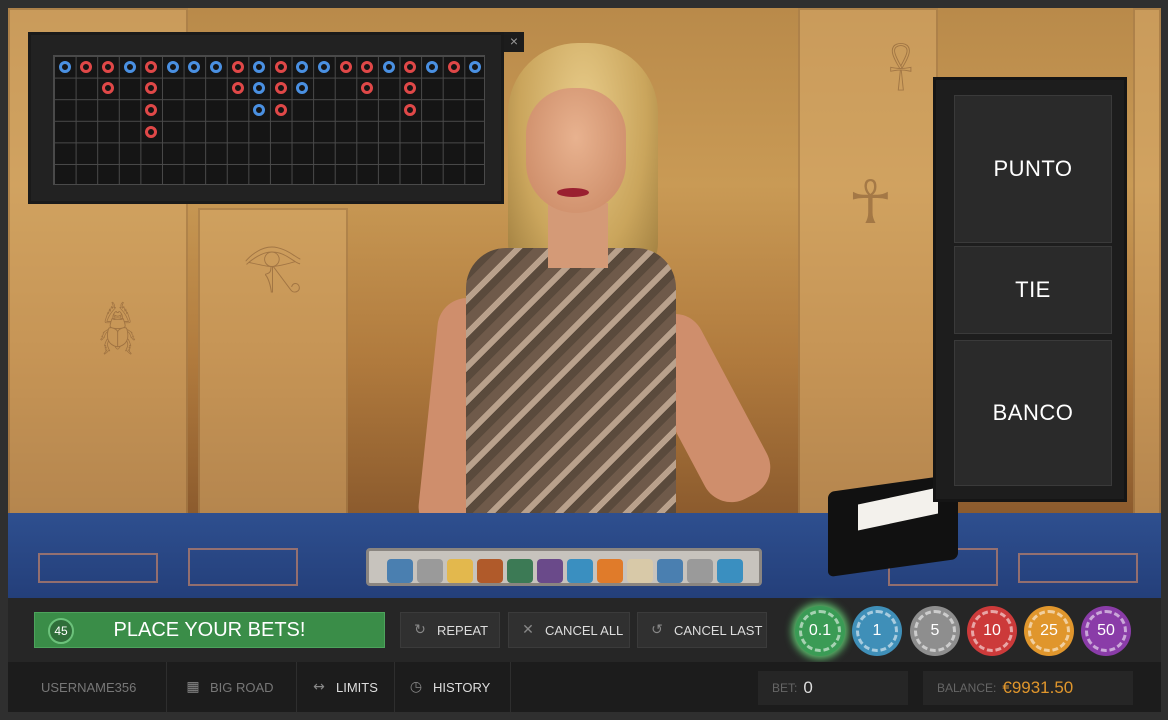 This screenshot has height=720, width=1168. I want to click on close-icon: ✕, so click(528, 630).